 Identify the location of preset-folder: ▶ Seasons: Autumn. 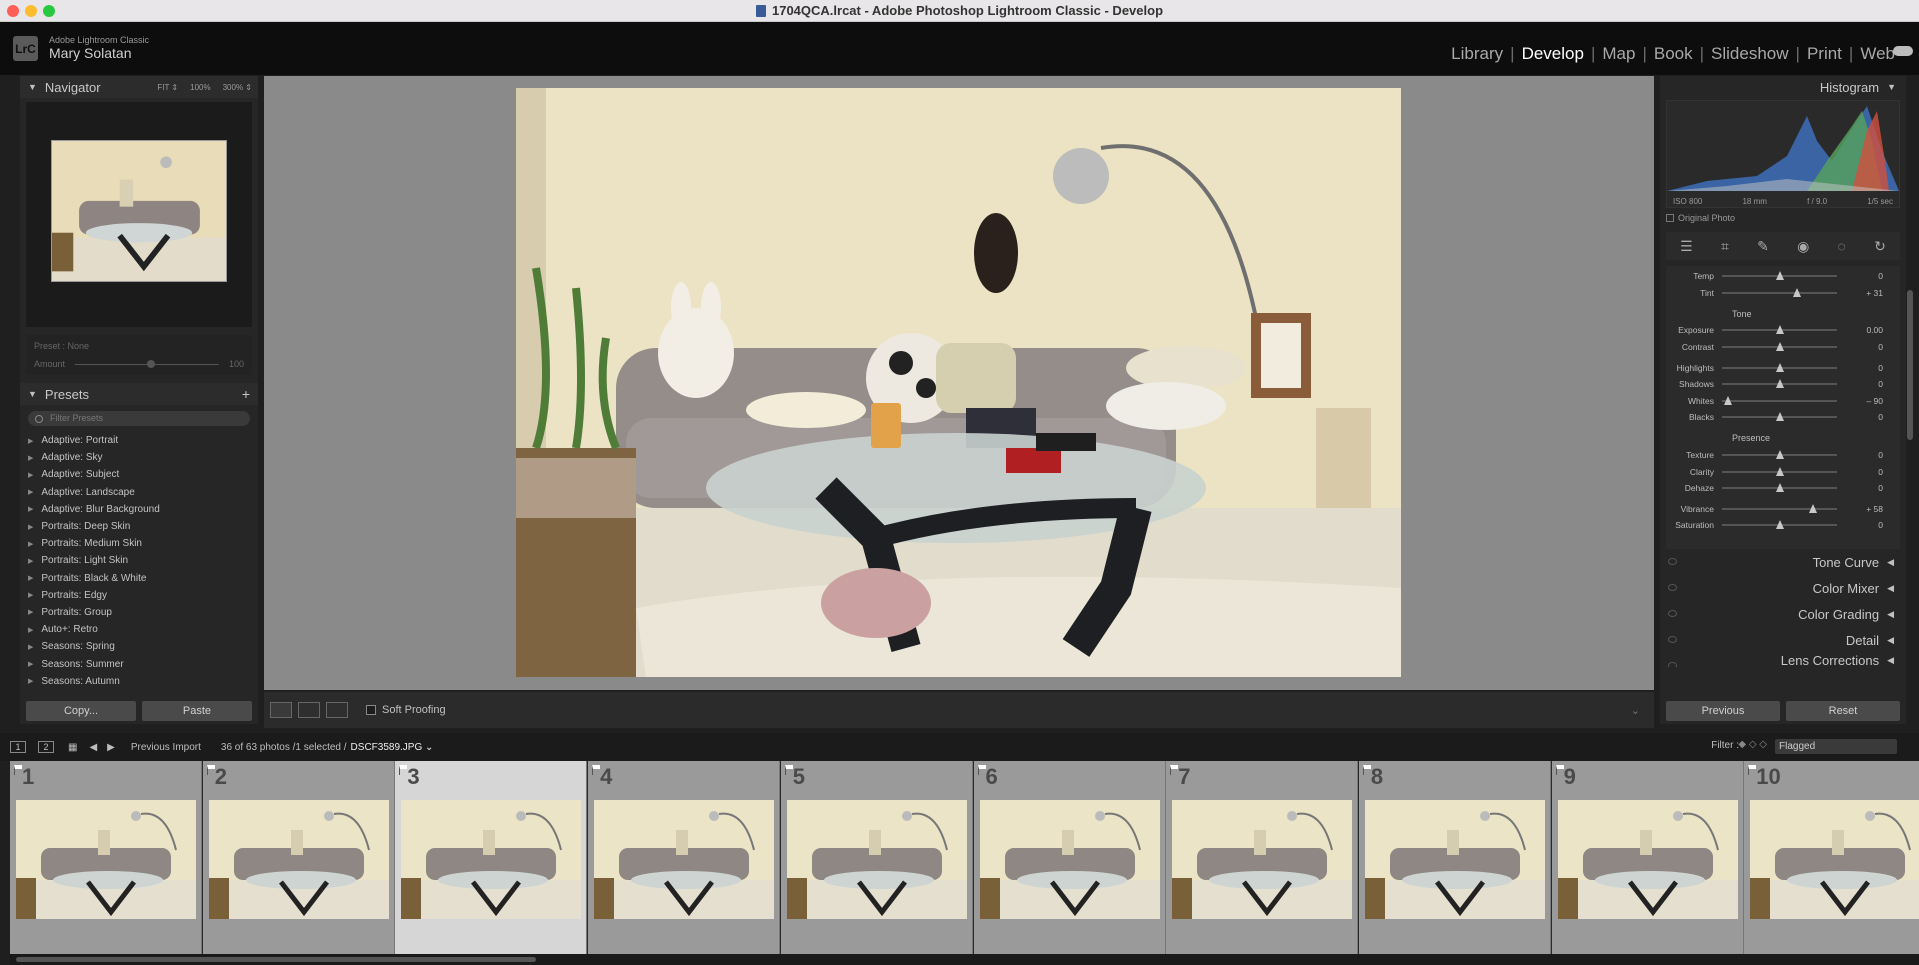
(143, 681).